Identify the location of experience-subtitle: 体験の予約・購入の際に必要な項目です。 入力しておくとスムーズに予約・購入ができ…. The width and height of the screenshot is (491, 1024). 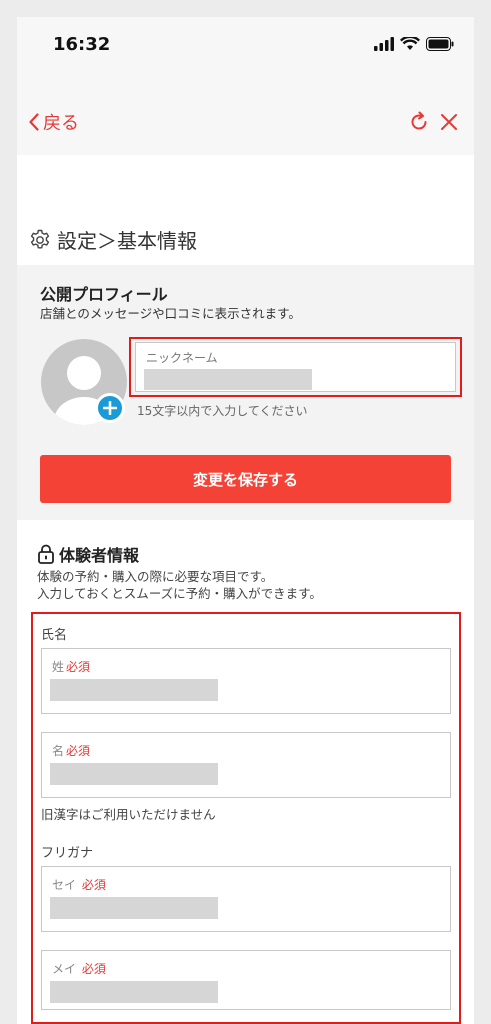
(179, 585).